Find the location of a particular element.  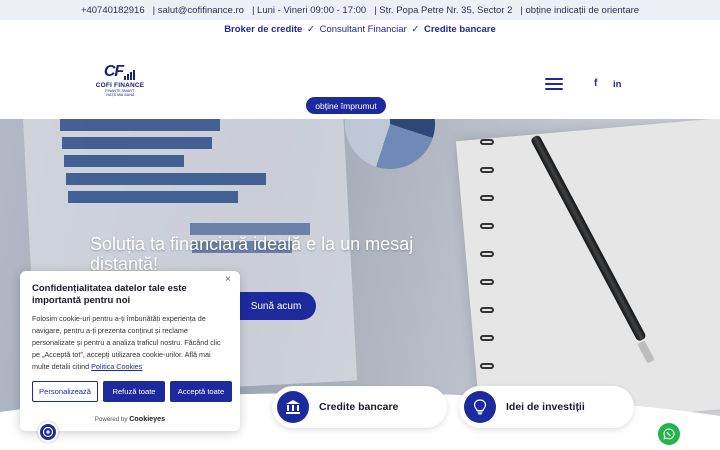

service-card-bank-loans: Credite bancare is located at coordinates (359, 407).